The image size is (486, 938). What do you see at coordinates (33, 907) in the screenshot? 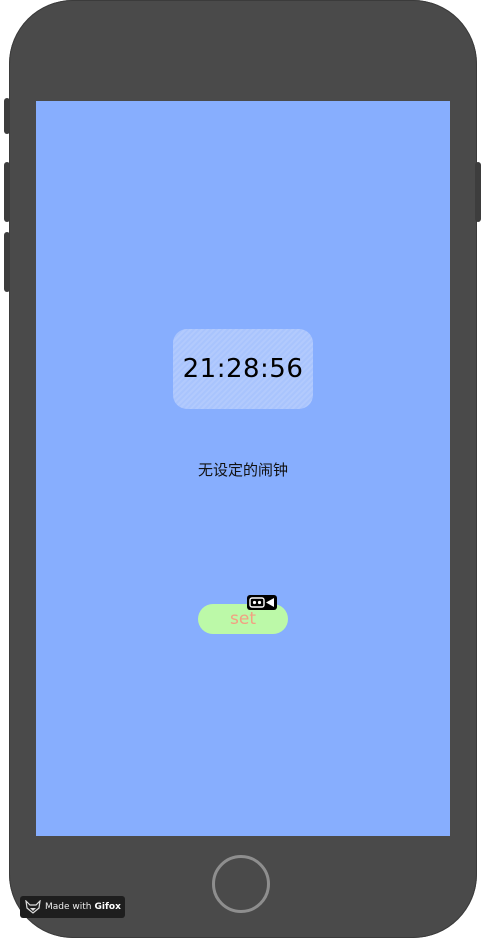
I see `fox-icon` at bounding box center [33, 907].